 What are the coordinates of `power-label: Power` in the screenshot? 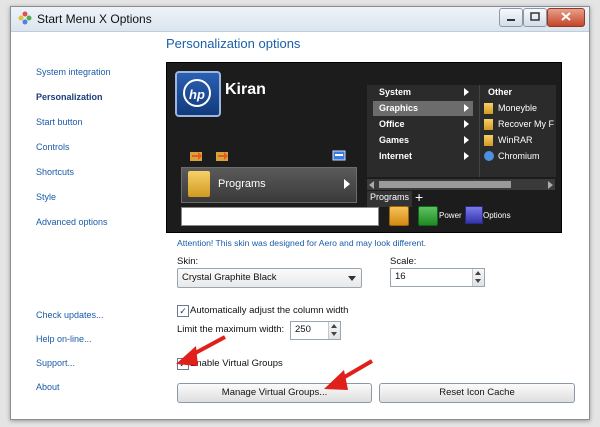 It's located at (450, 215).